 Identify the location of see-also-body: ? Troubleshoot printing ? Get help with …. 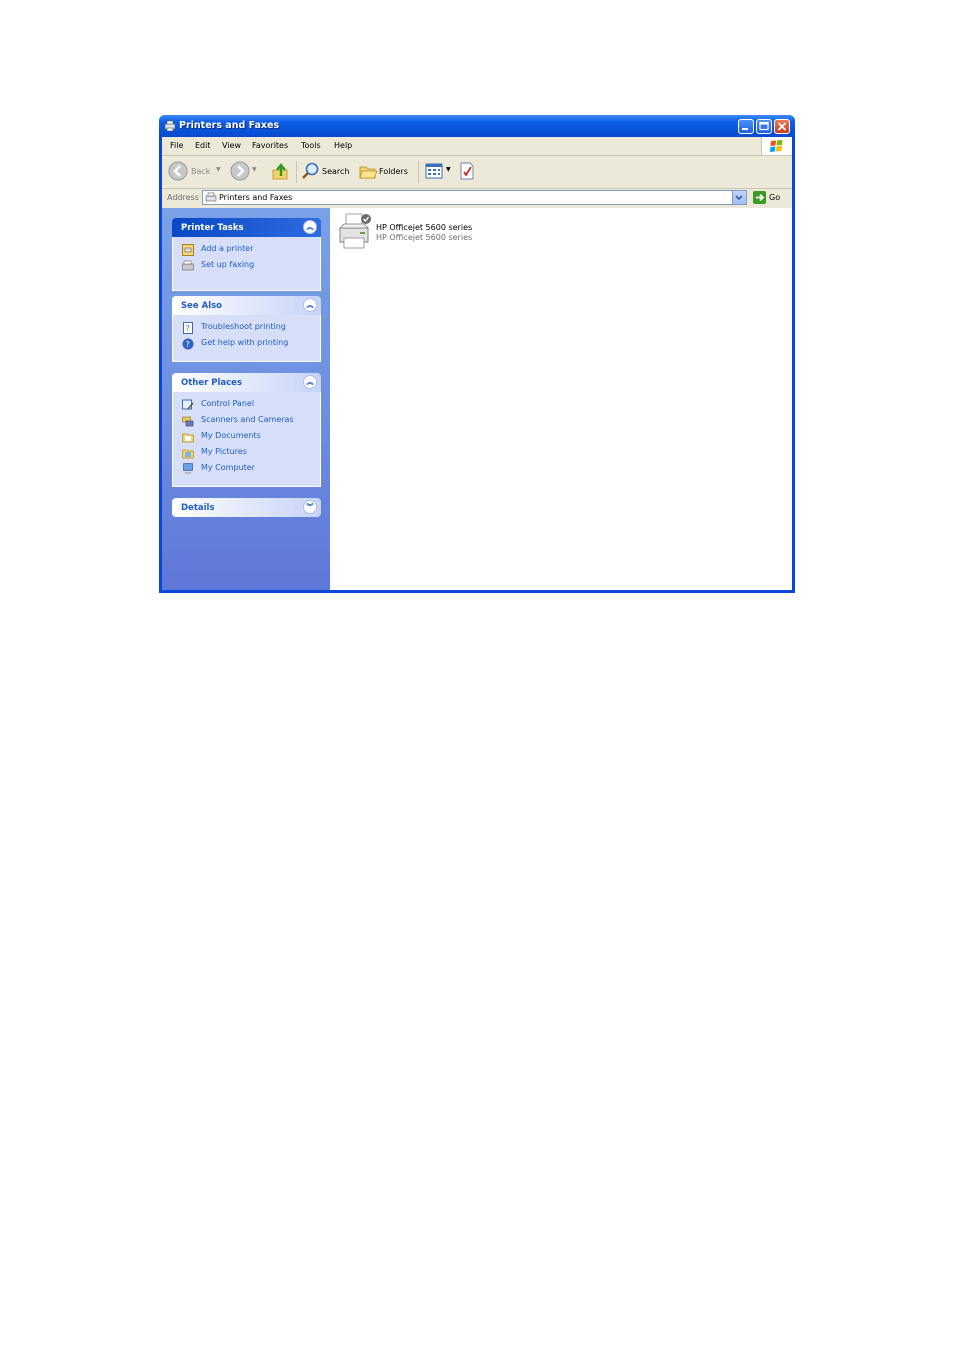
(246, 338).